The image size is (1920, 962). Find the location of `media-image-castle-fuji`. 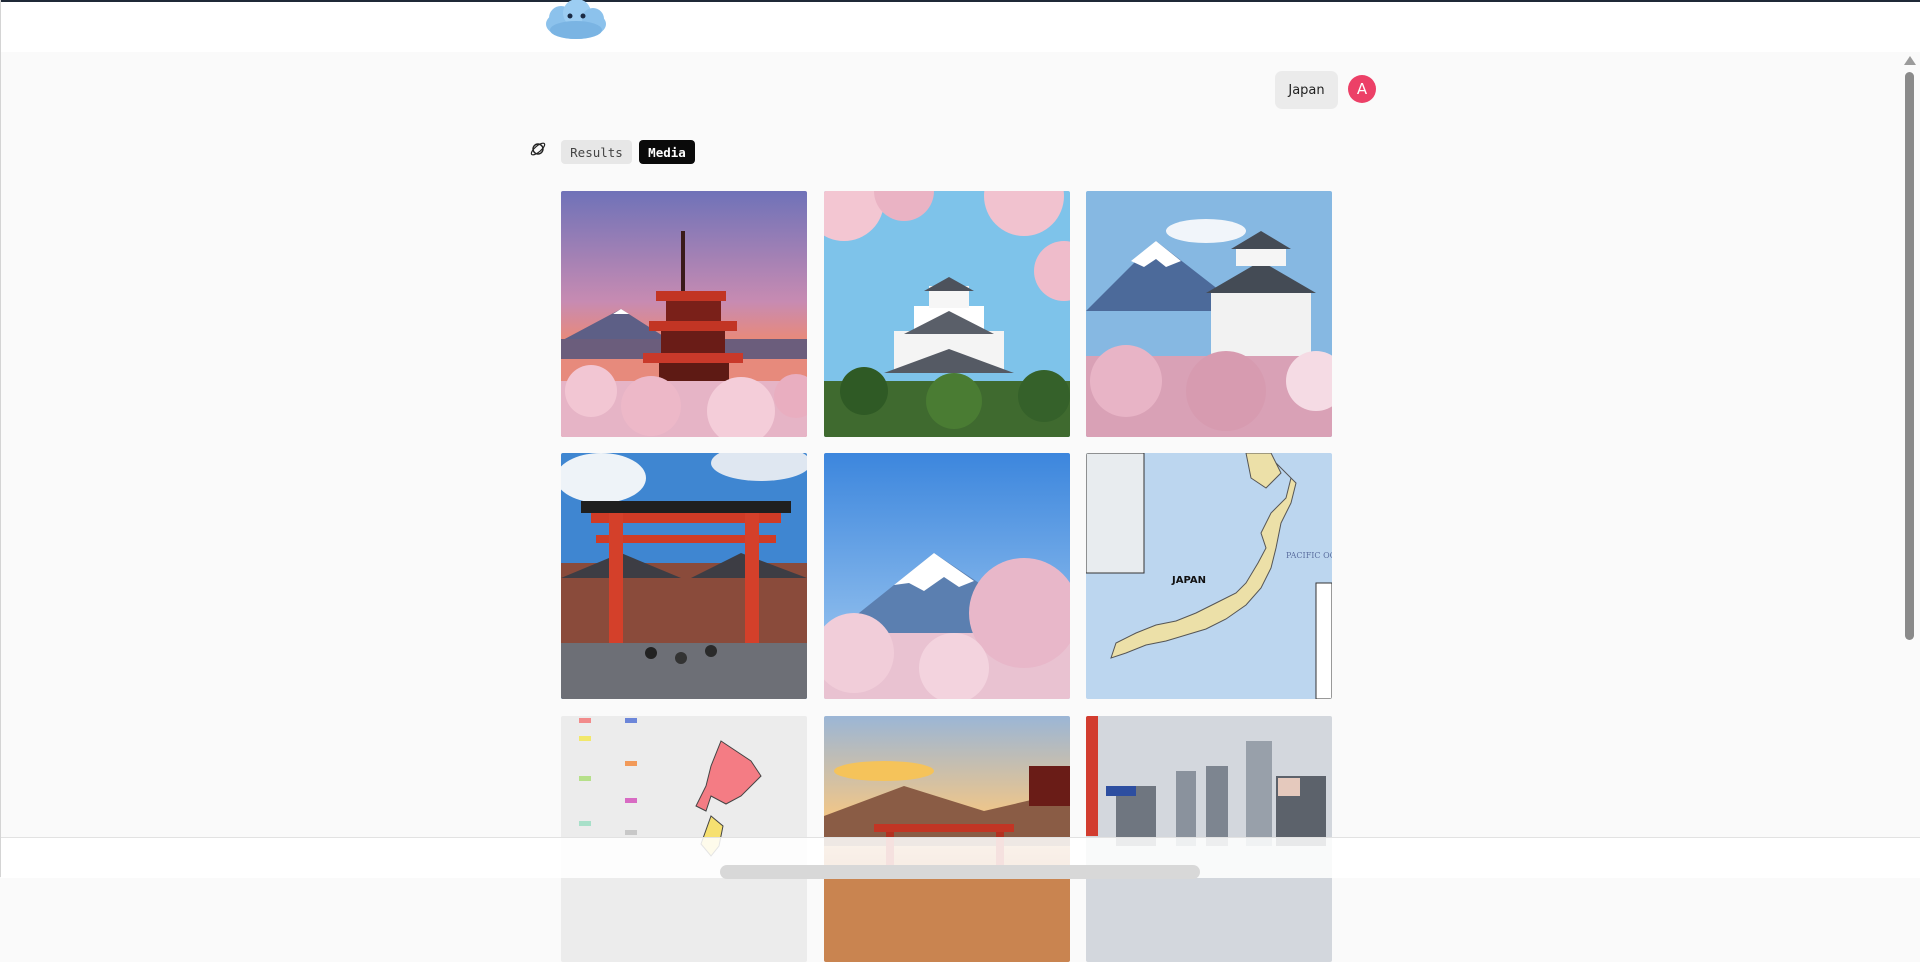

media-image-castle-fuji is located at coordinates (1209, 314).